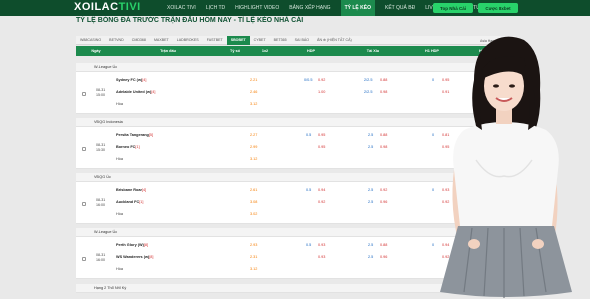 The width and height of the screenshot is (590, 299). I want to click on odds-1: 2.93, so click(253, 245).